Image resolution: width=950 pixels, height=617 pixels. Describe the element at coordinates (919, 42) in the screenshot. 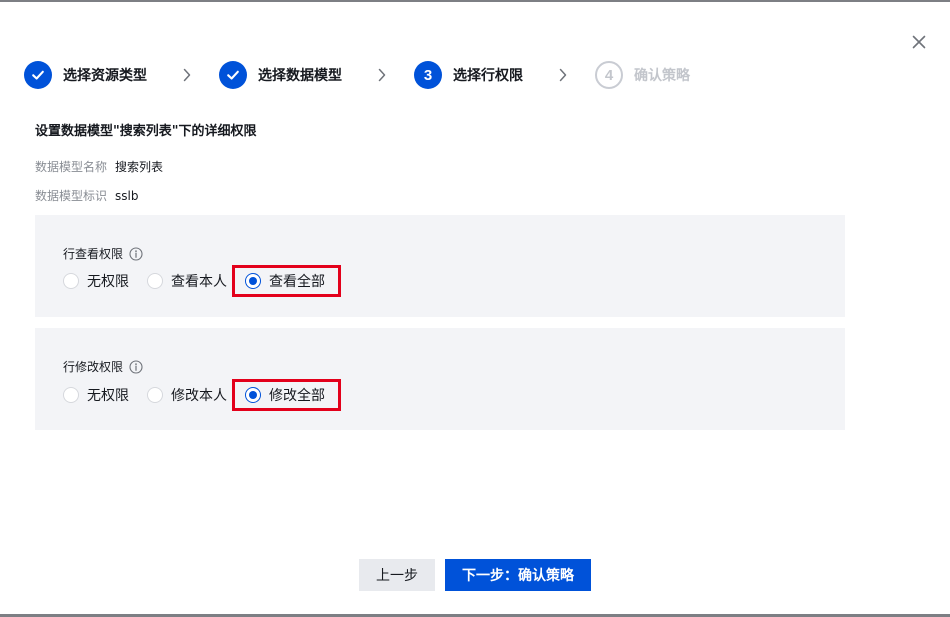

I see `close-icon` at that location.